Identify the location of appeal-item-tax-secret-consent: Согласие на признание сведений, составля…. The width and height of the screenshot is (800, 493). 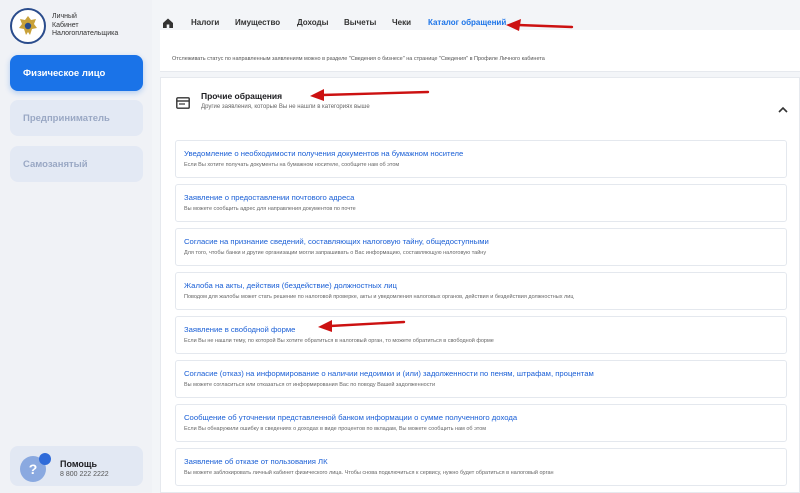
(481, 247).